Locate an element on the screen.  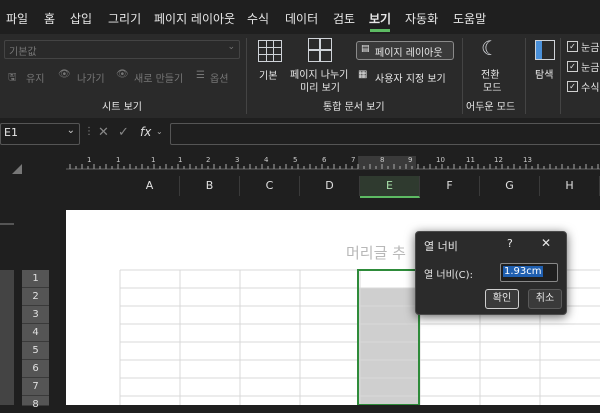
options-button: 옵션 is located at coordinates (219, 77).